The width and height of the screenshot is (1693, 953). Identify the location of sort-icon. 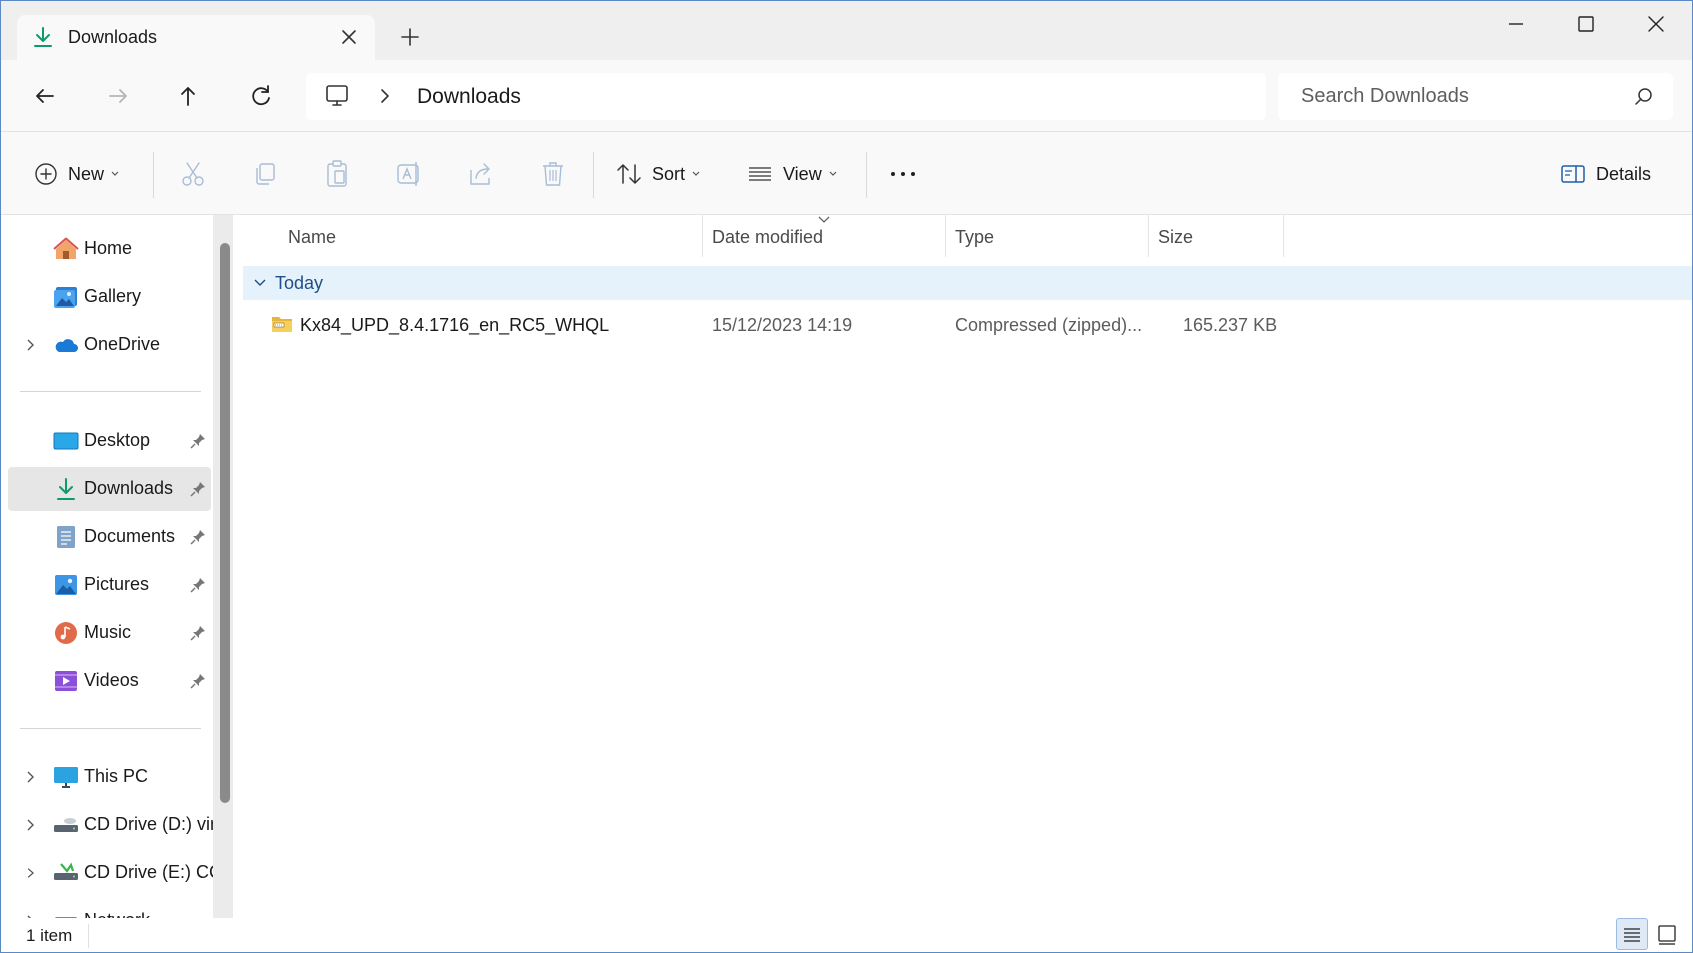
(629, 174).